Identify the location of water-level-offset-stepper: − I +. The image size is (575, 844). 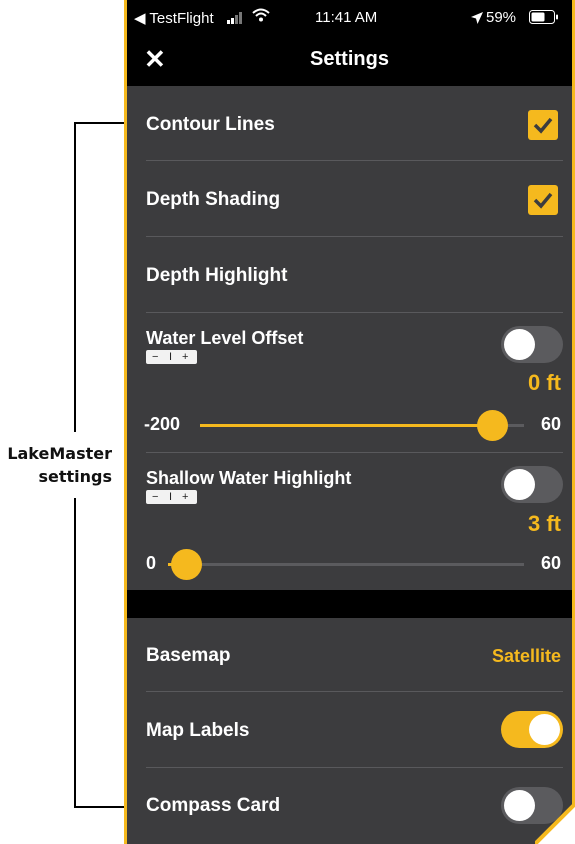
(171, 357).